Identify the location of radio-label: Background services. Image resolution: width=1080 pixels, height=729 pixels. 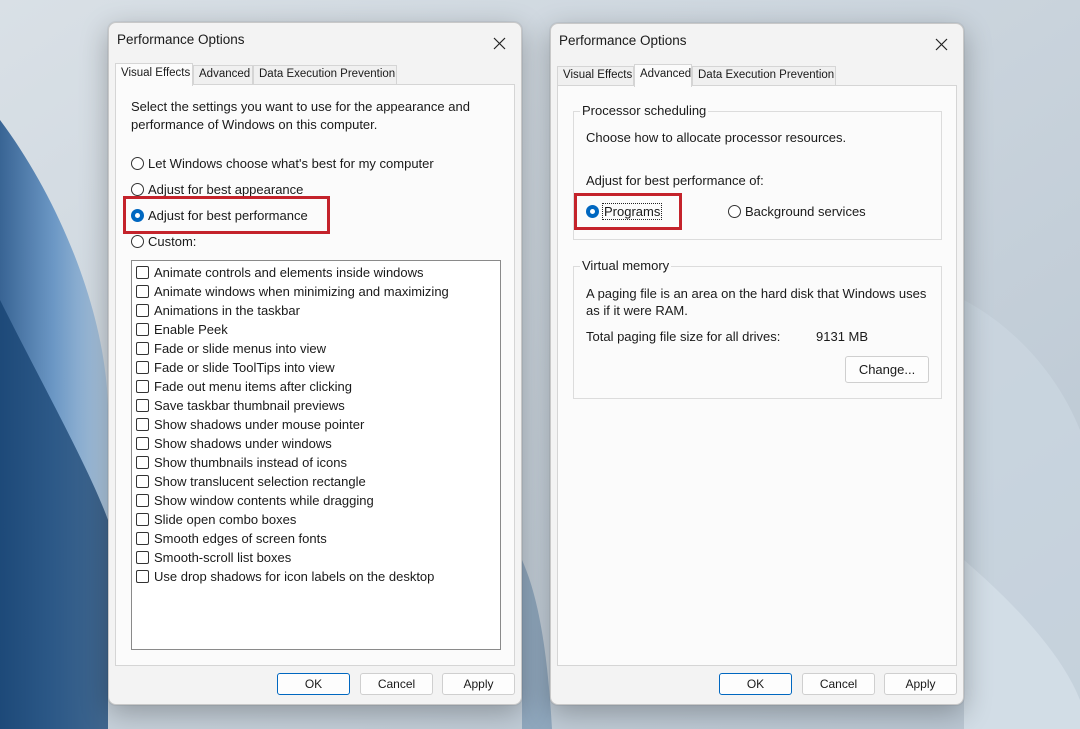
(805, 211).